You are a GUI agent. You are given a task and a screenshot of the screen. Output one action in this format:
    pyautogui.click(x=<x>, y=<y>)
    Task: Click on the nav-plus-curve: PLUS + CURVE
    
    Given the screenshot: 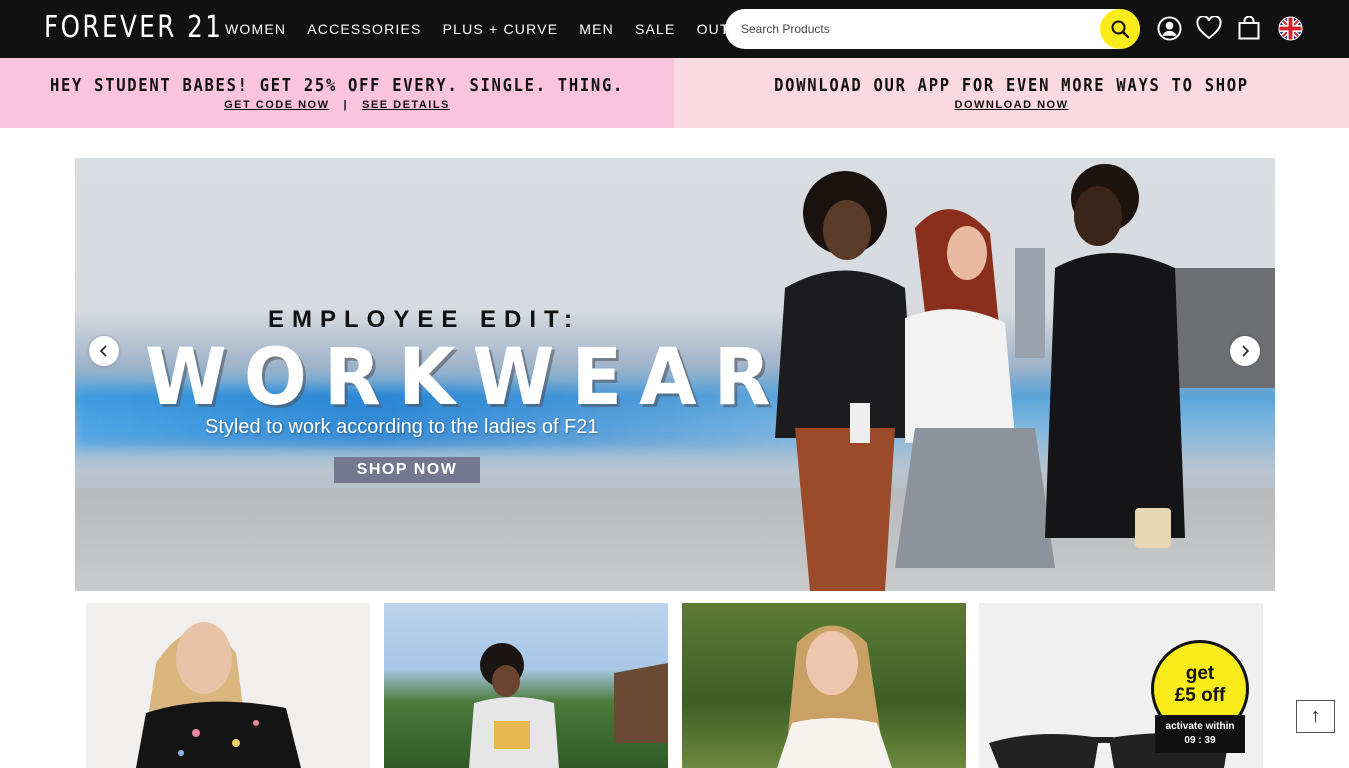 What is the action you would take?
    pyautogui.click(x=501, y=29)
    